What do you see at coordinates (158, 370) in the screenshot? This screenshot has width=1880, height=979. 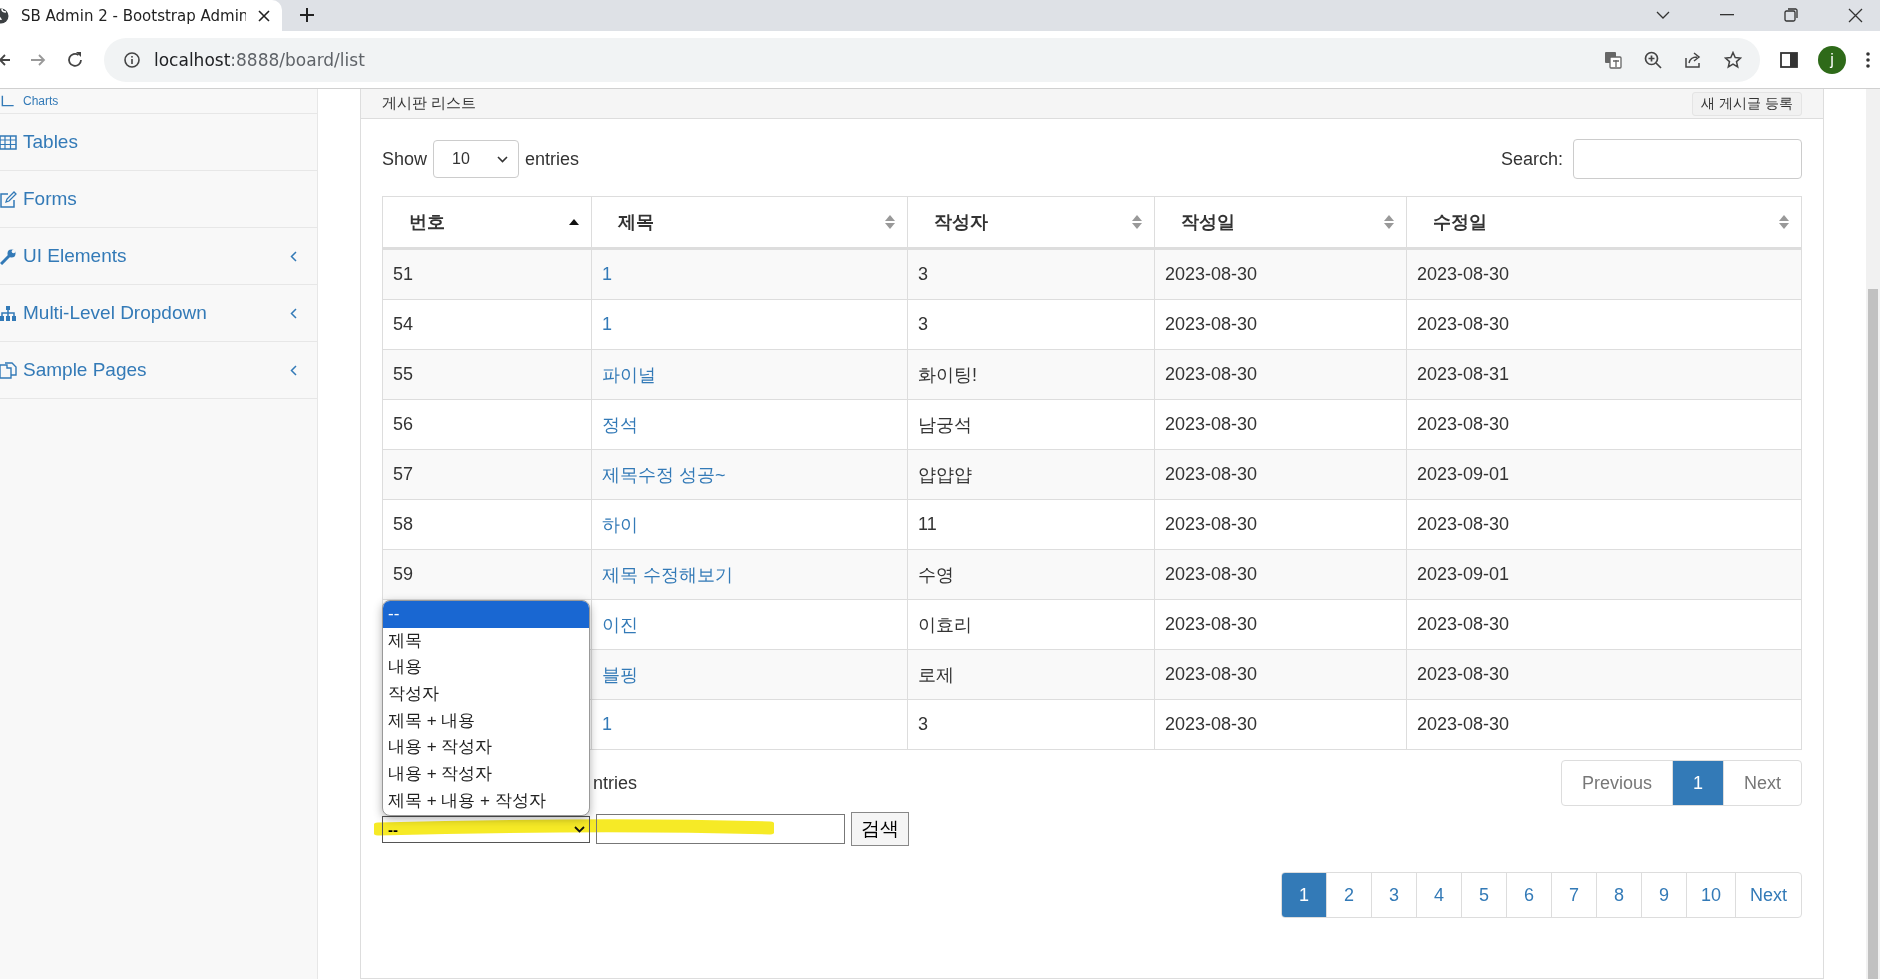 I see `sidebar-item: Sample Pages` at bounding box center [158, 370].